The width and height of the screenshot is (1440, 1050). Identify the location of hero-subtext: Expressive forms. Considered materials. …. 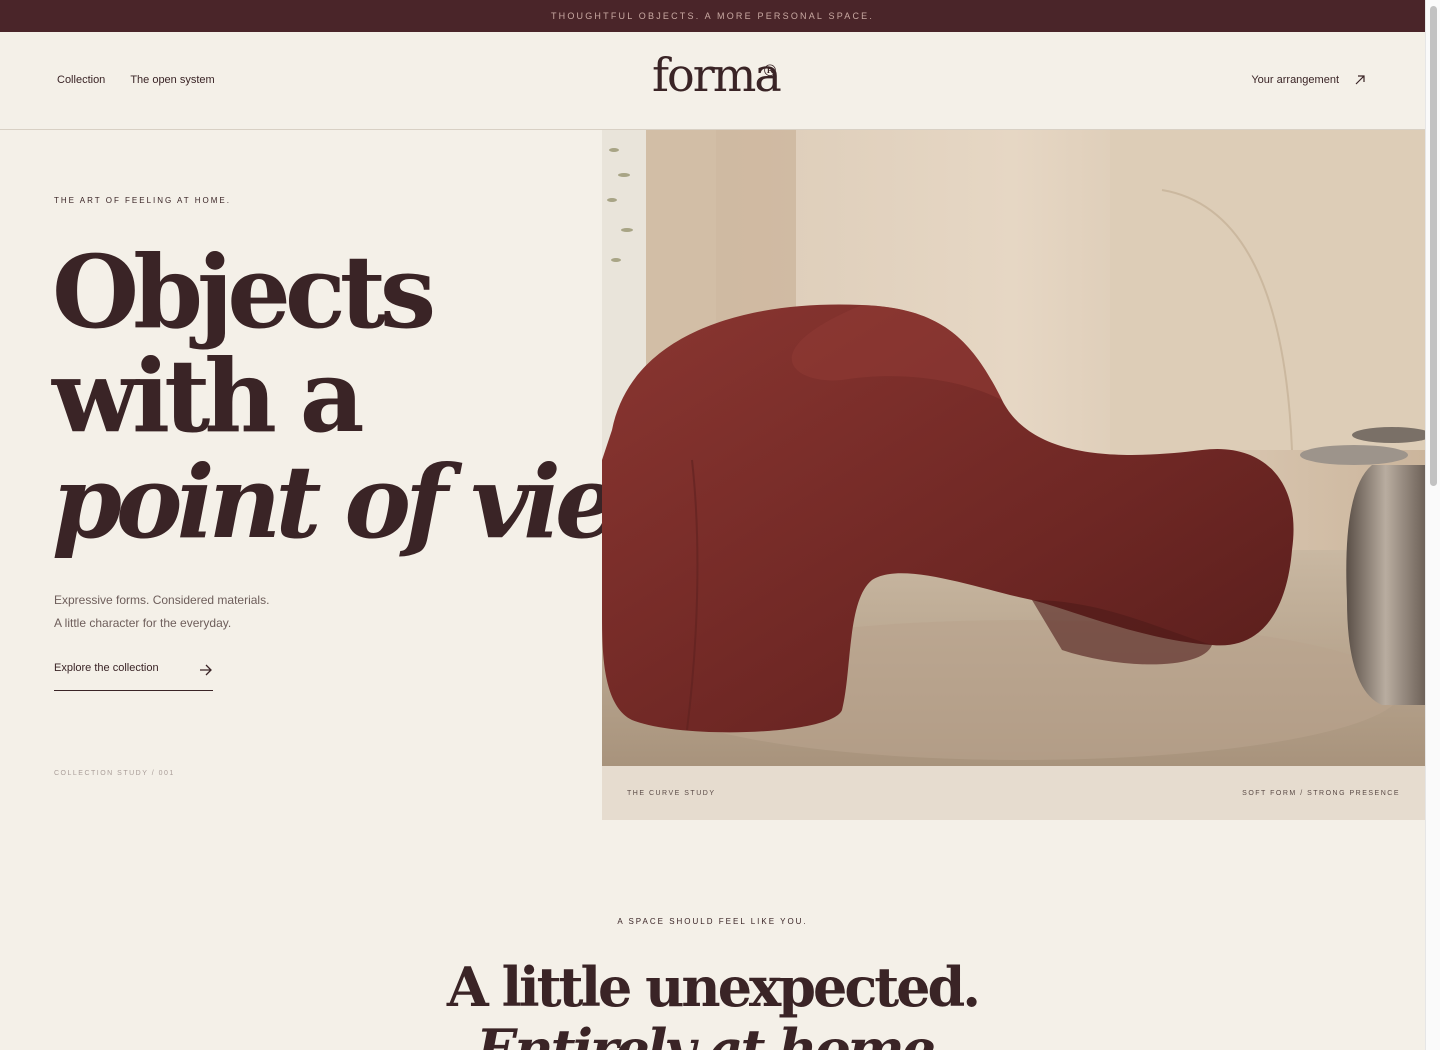
(161, 612).